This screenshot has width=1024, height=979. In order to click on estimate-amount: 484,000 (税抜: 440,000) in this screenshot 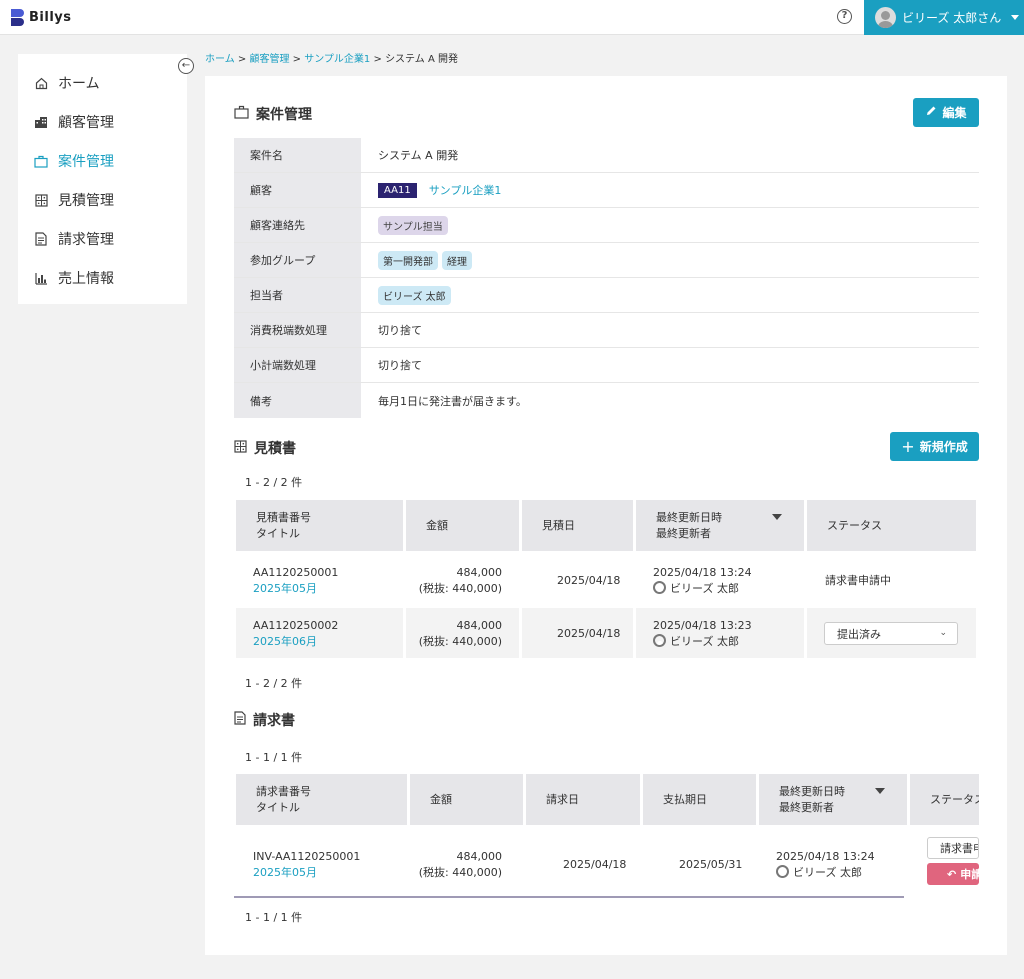, I will do `click(454, 581)`.